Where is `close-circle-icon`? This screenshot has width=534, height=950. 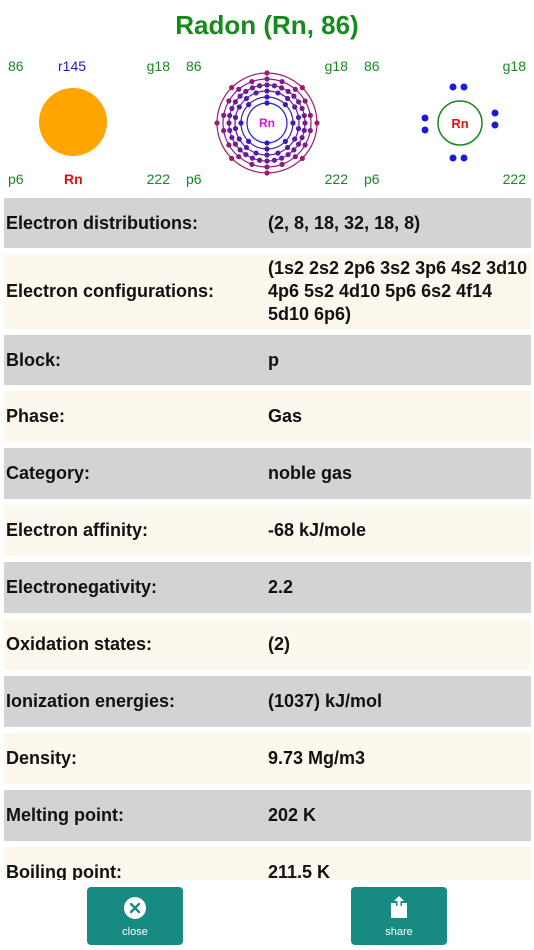 close-circle-icon is located at coordinates (135, 908).